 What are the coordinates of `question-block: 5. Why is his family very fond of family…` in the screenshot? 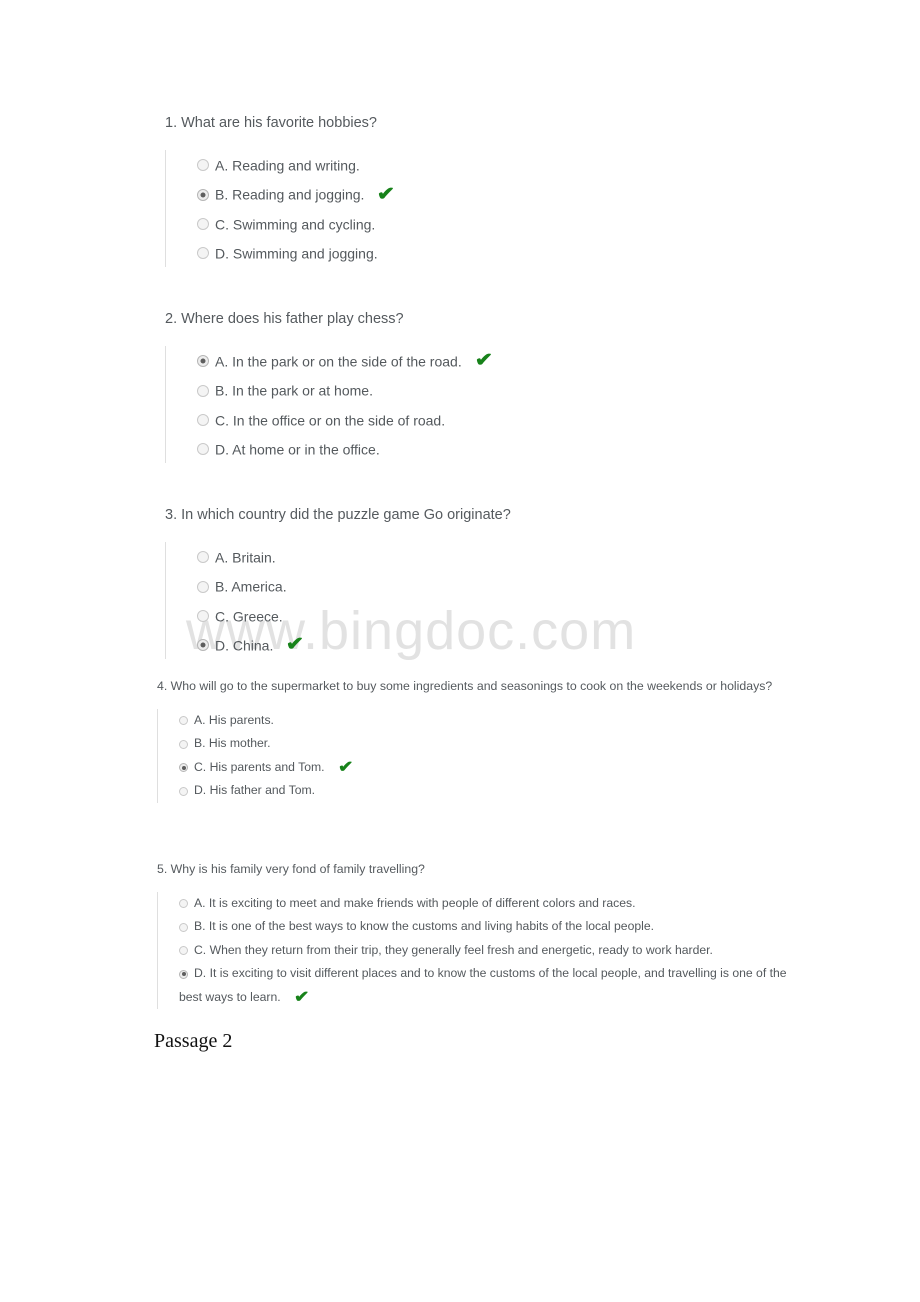 It's located at (482, 935).